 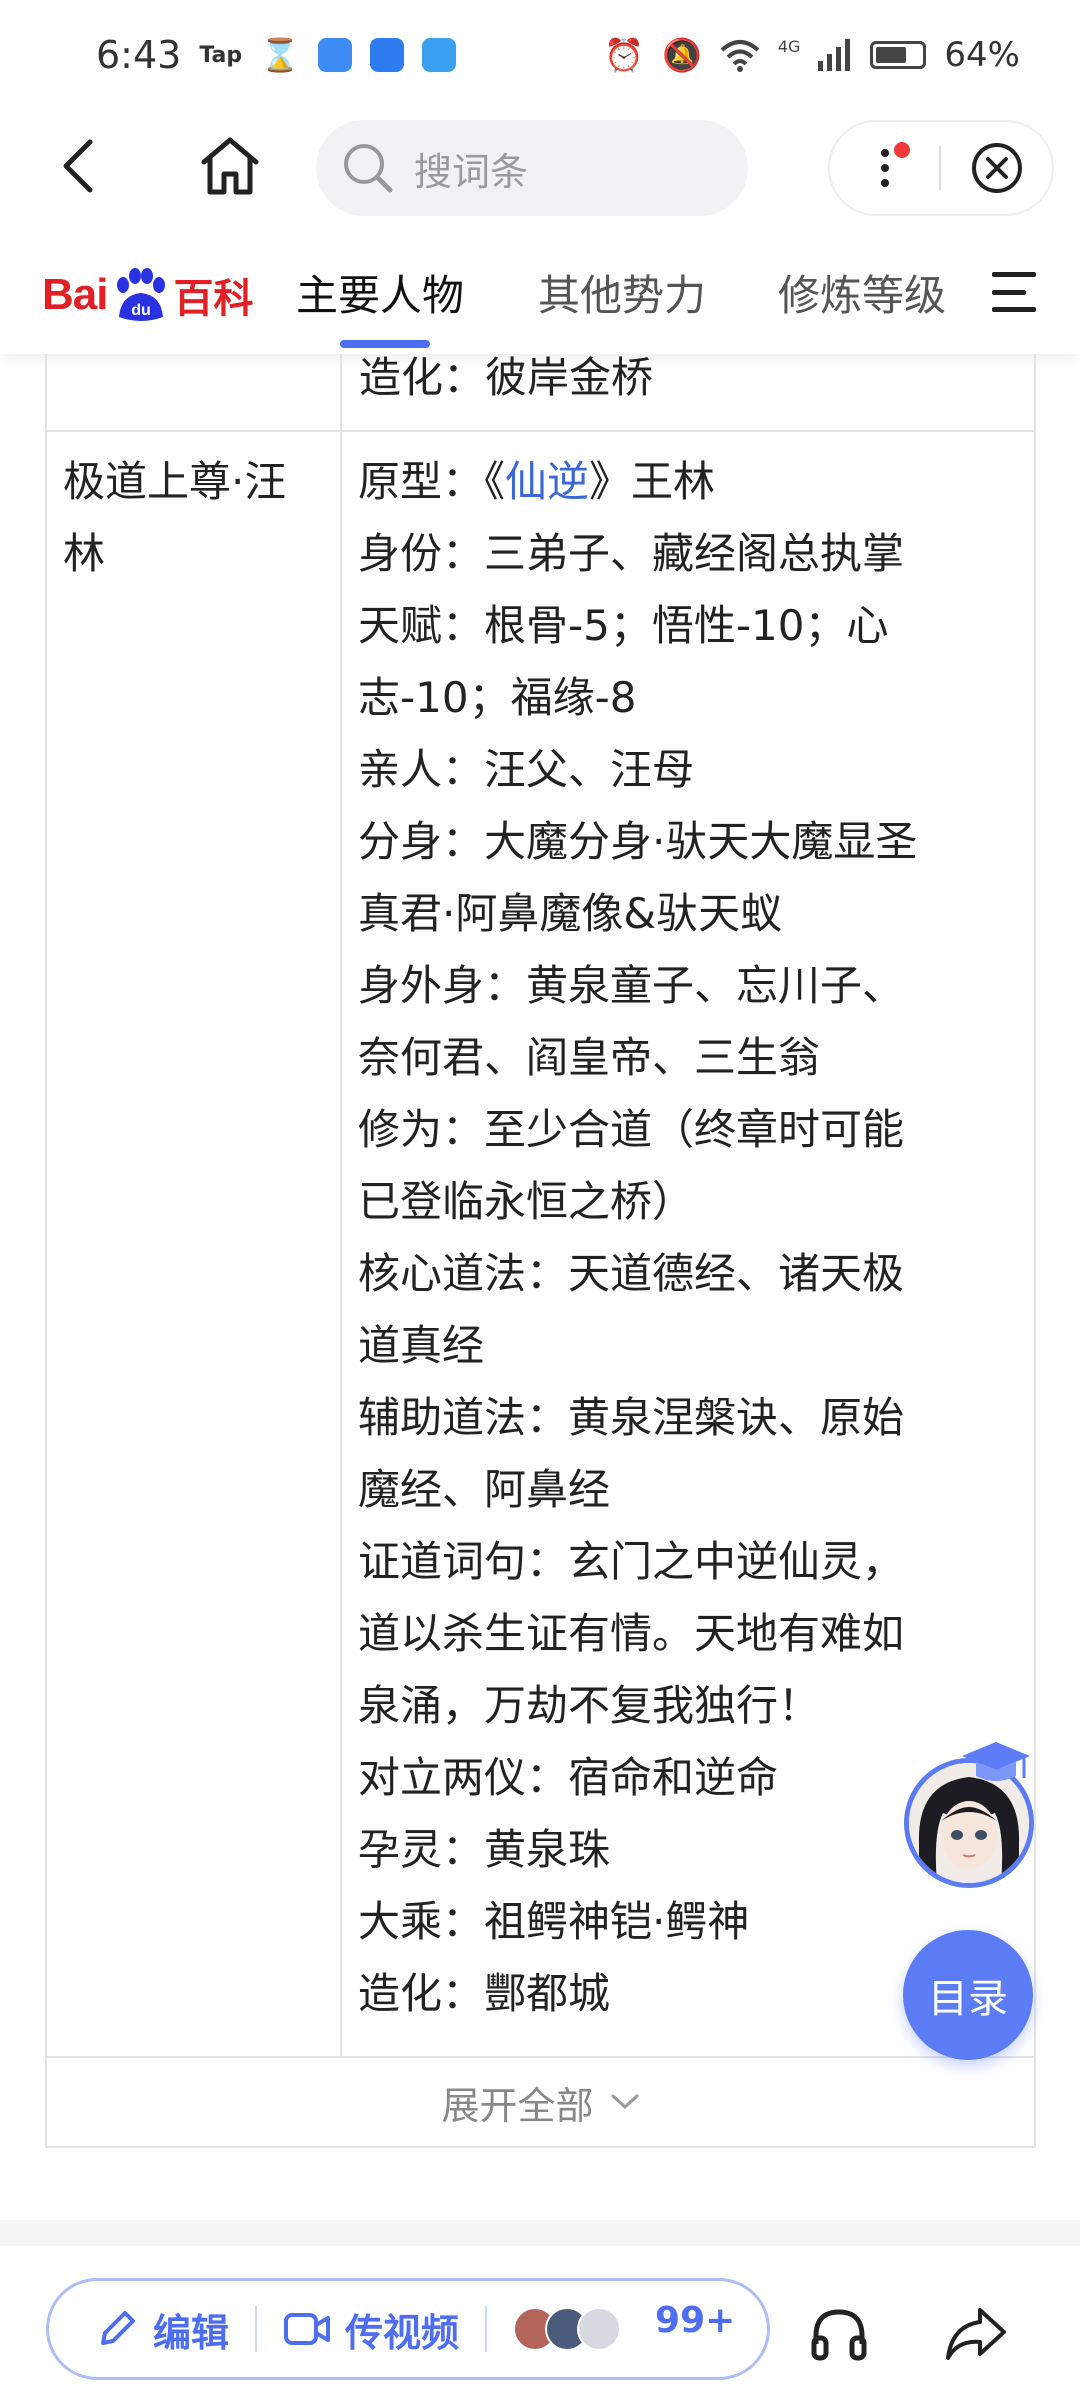 I want to click on hamburger-menu-icon, so click(x=1014, y=292).